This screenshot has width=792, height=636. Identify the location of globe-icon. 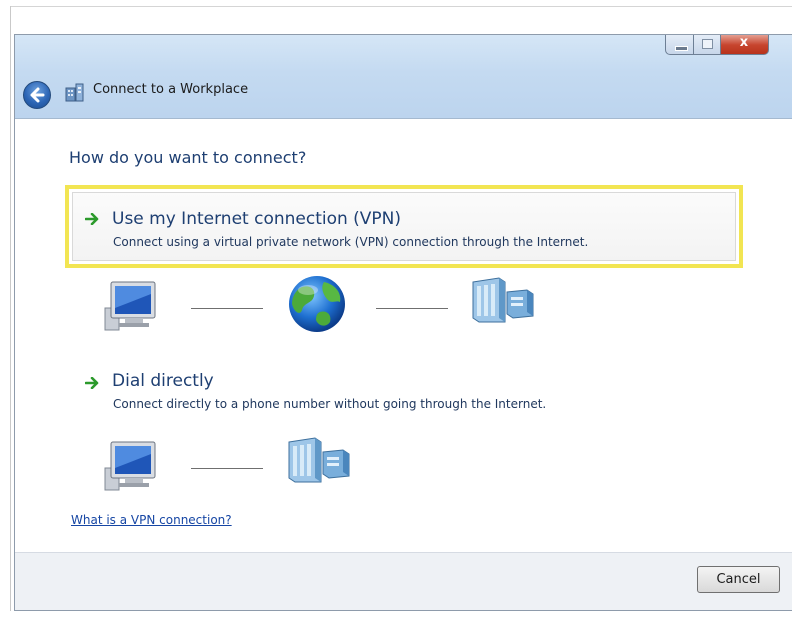
(317, 304).